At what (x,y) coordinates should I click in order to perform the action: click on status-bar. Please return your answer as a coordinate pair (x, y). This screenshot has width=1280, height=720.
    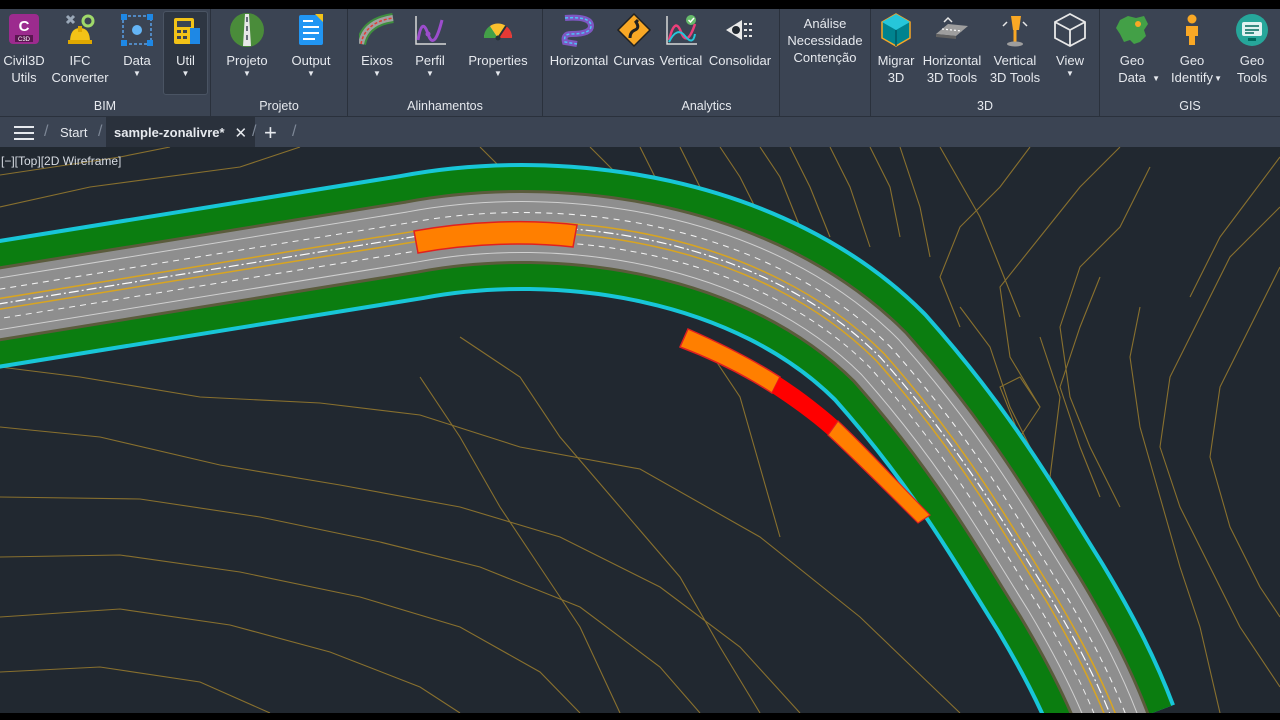
    Looking at the image, I should click on (640, 716).